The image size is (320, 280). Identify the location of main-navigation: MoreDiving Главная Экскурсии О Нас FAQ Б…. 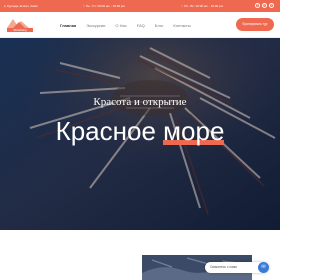
(140, 25).